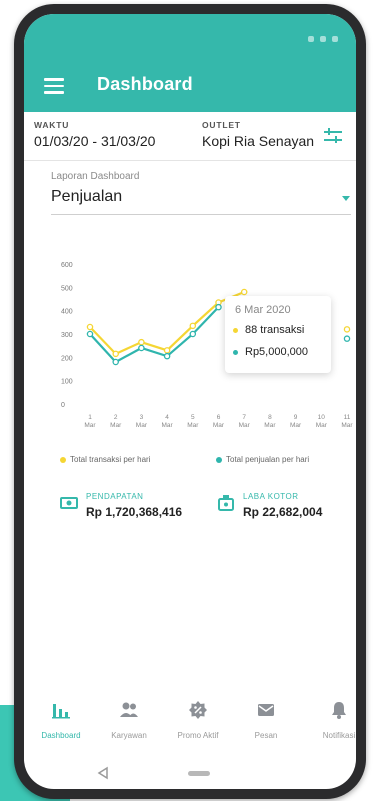  What do you see at coordinates (69, 503) in the screenshot?
I see `money-icon` at bounding box center [69, 503].